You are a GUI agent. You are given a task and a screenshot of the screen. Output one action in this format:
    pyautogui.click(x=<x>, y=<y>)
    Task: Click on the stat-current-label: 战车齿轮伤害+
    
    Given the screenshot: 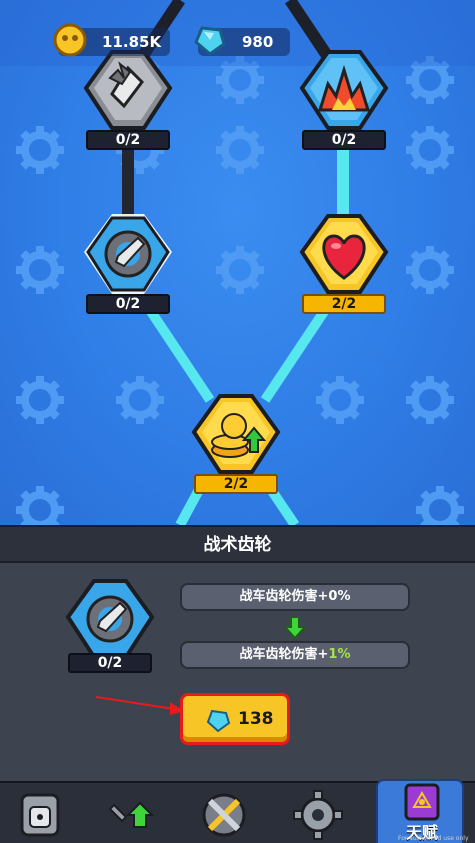 What is the action you would take?
    pyautogui.click(x=284, y=596)
    